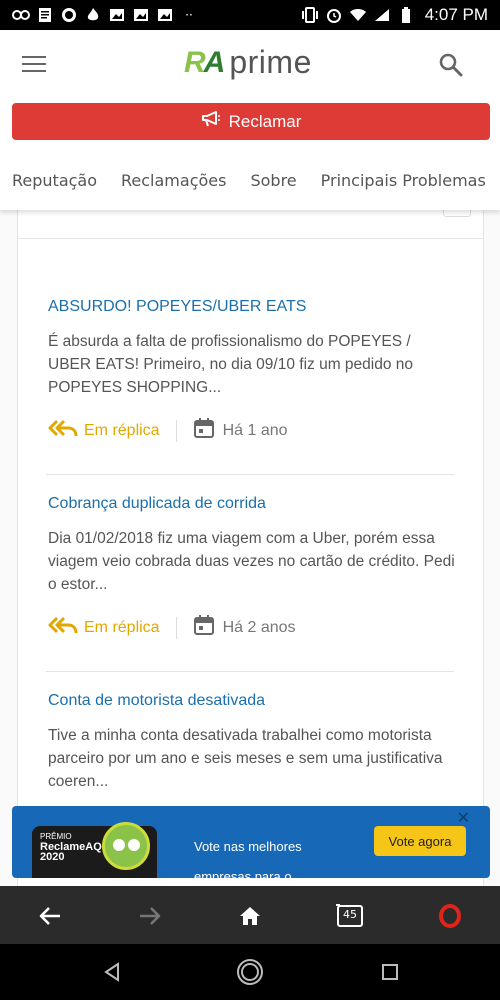 This screenshot has width=500, height=1000. I want to click on home-icon, so click(250, 916).